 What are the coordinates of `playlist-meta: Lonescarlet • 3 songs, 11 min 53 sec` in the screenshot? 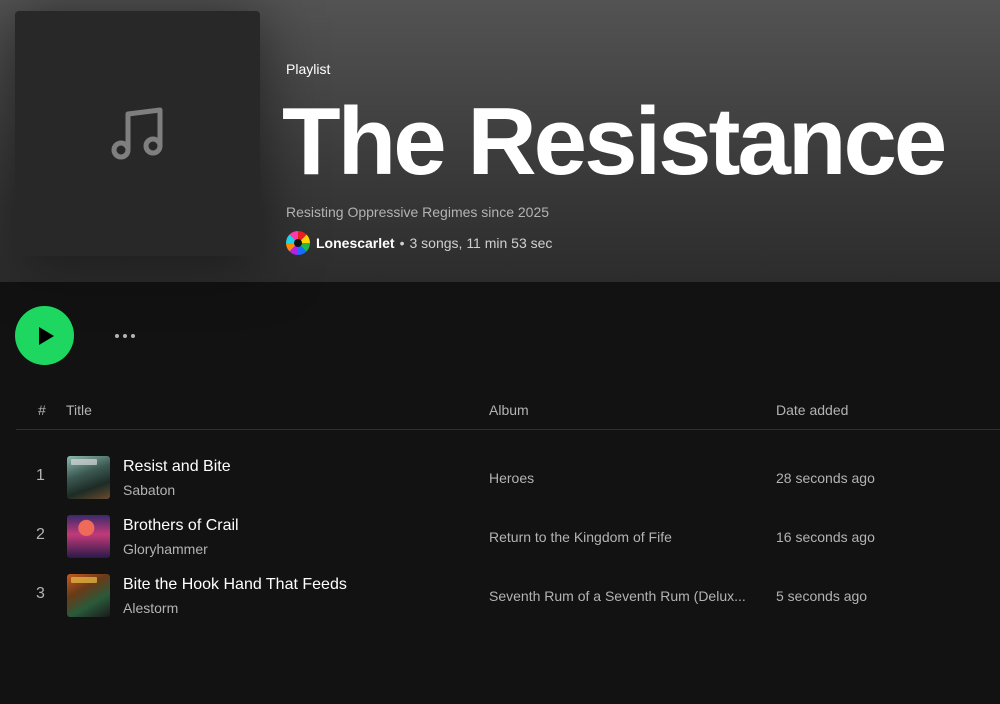 It's located at (419, 243).